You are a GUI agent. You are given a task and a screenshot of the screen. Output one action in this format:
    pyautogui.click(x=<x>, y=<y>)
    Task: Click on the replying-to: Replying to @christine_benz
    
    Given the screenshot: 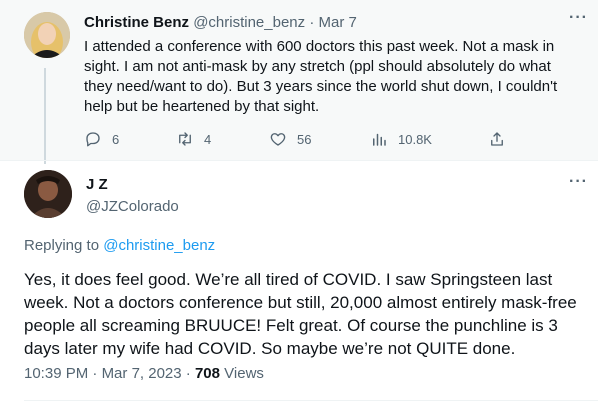 What is the action you would take?
    pyautogui.click(x=119, y=245)
    